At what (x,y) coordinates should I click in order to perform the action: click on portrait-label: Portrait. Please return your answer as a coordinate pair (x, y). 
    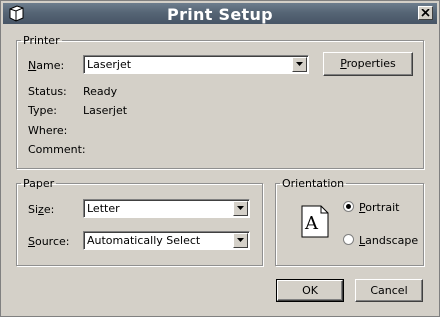
    Looking at the image, I should click on (379, 207).